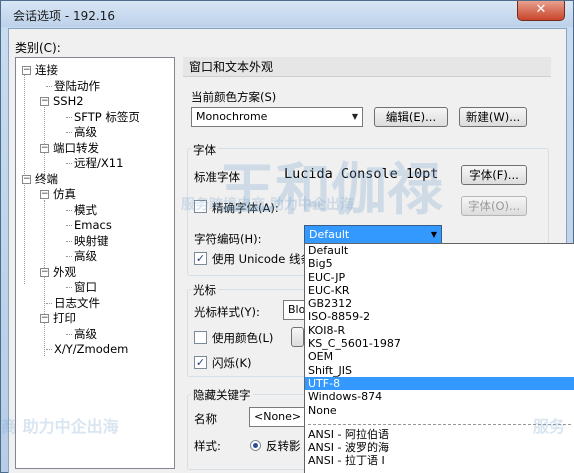 Image resolution: width=574 pixels, height=473 pixels. What do you see at coordinates (439, 410) in the screenshot?
I see `encoding-option: None` at bounding box center [439, 410].